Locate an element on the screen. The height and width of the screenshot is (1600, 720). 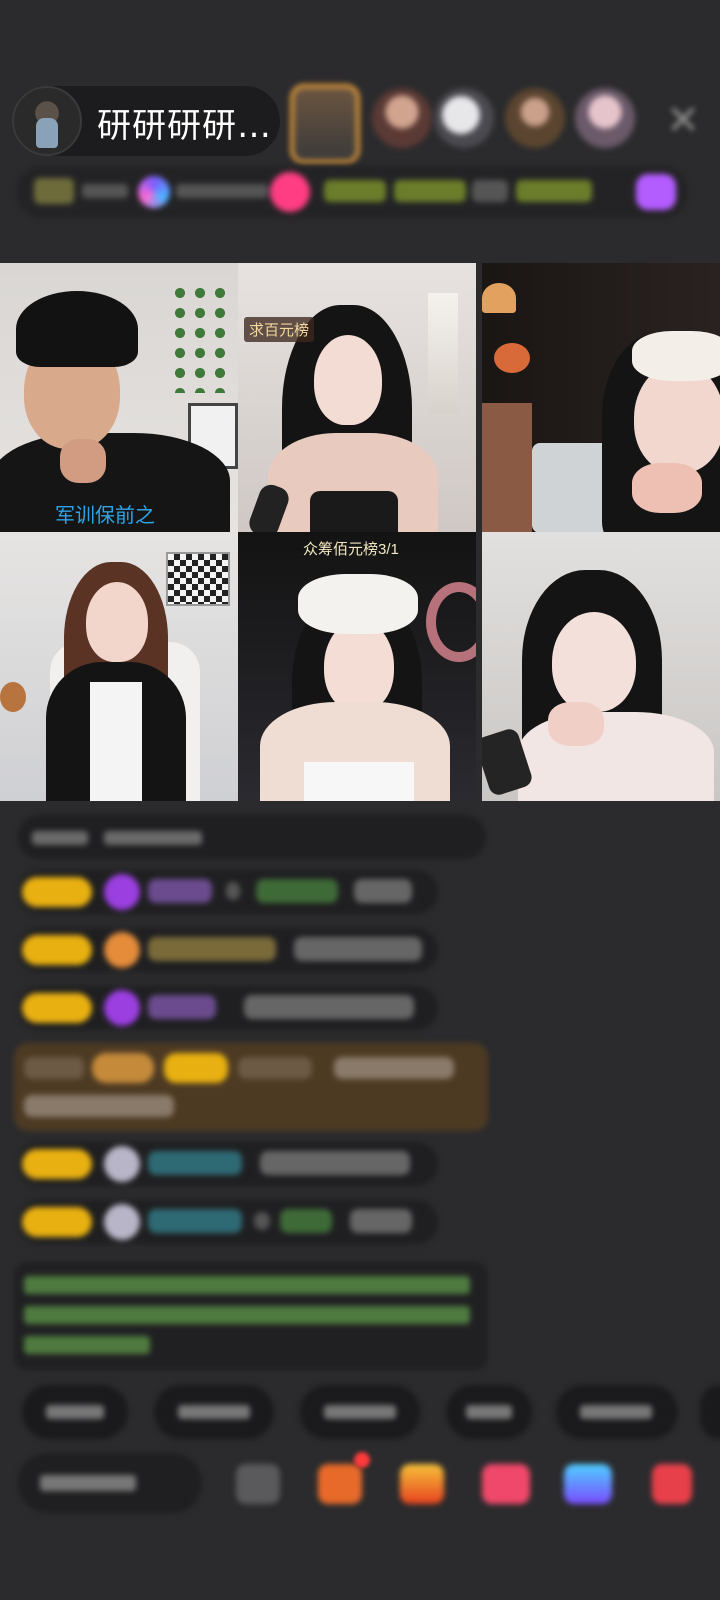
pink-decor is located at coordinates (451, 622).